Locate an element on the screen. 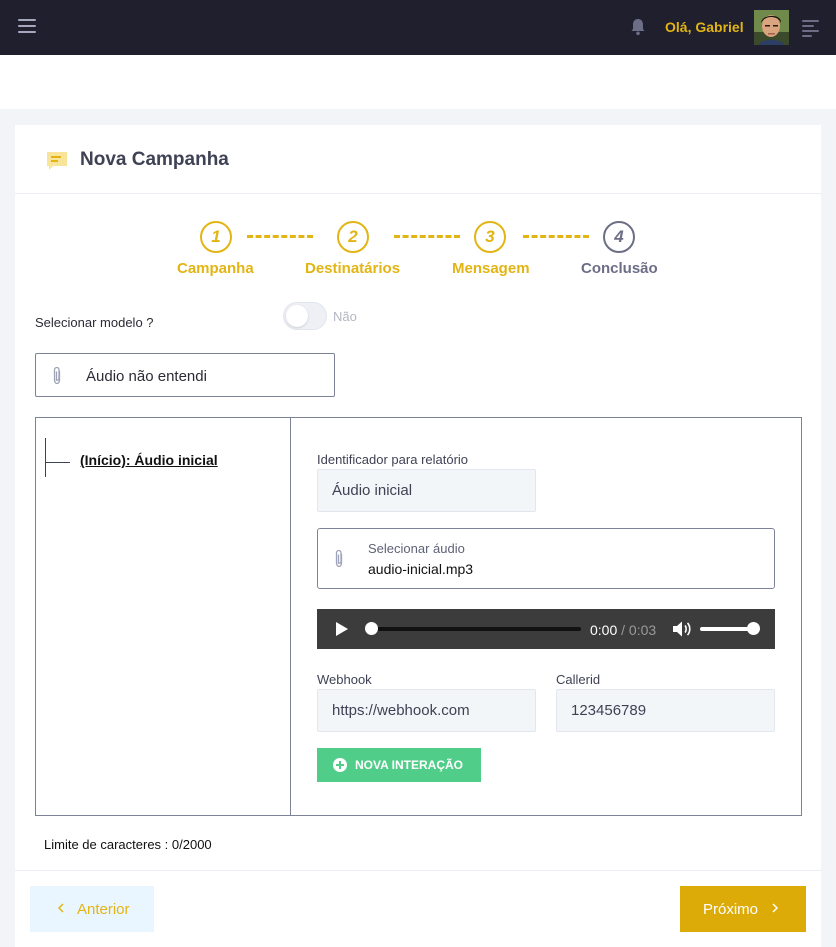  audio-player: 0:00 / 0:03 is located at coordinates (546, 629).